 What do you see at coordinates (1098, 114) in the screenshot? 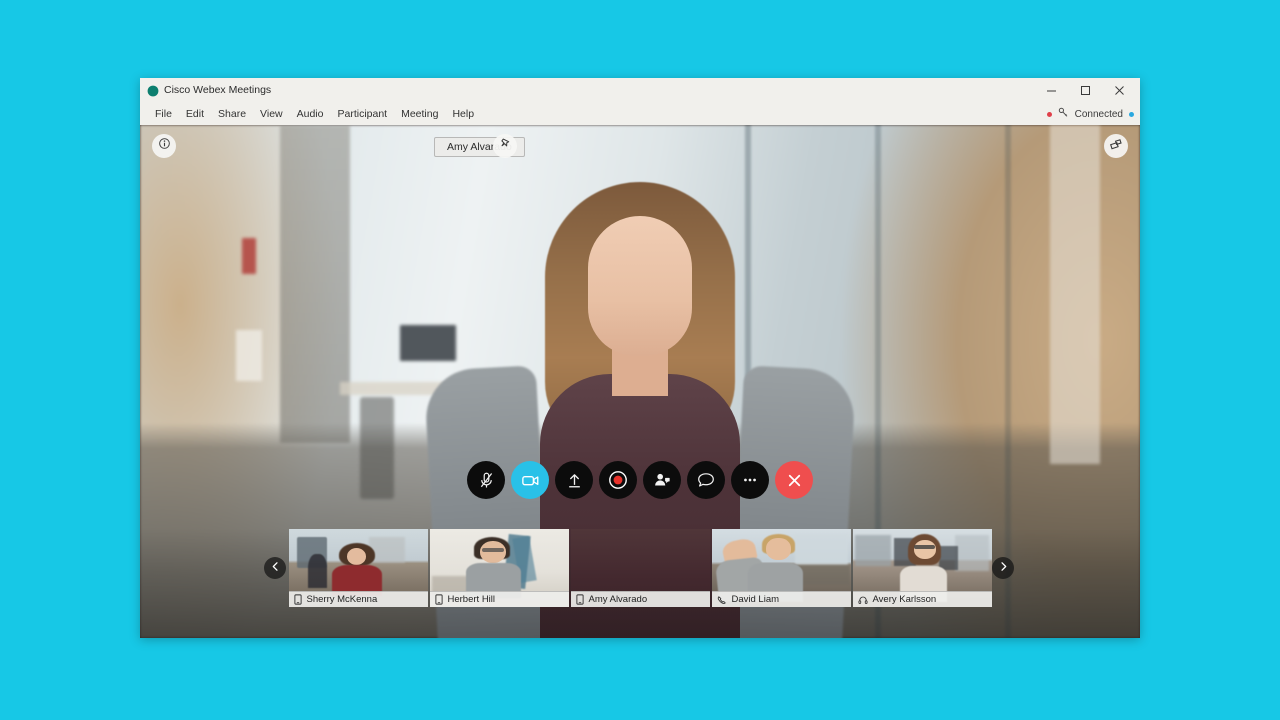
I see `connection-label: Connected` at bounding box center [1098, 114].